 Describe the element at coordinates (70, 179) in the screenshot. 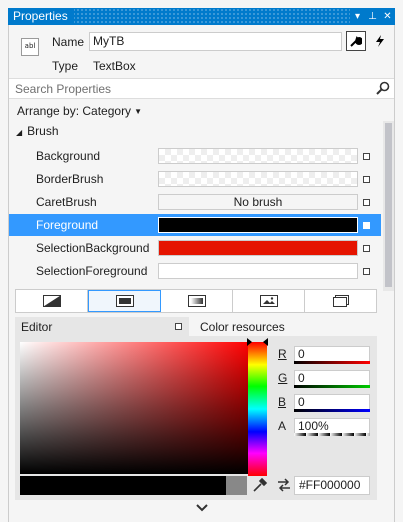

I see `property-label: BorderBrush` at that location.